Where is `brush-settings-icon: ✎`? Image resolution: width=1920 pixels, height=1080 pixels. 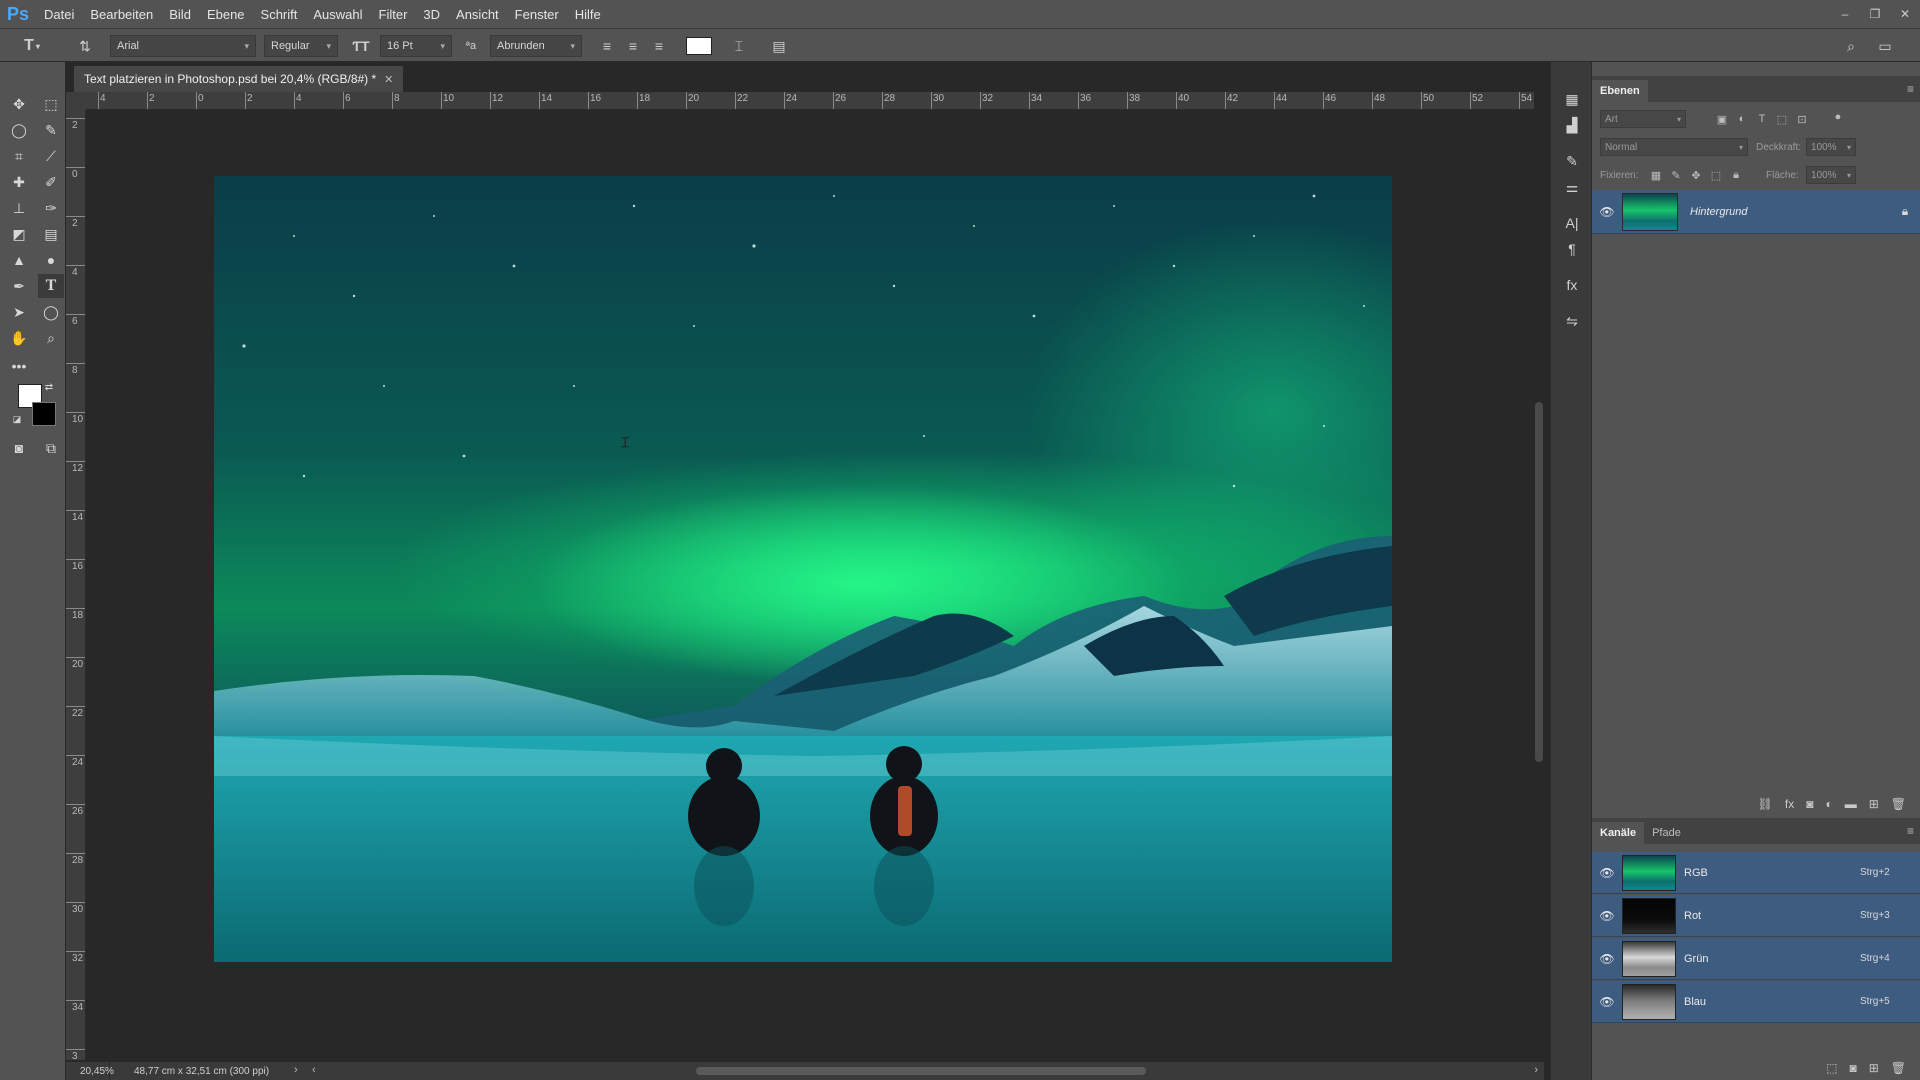 brush-settings-icon: ✎ is located at coordinates (1572, 161).